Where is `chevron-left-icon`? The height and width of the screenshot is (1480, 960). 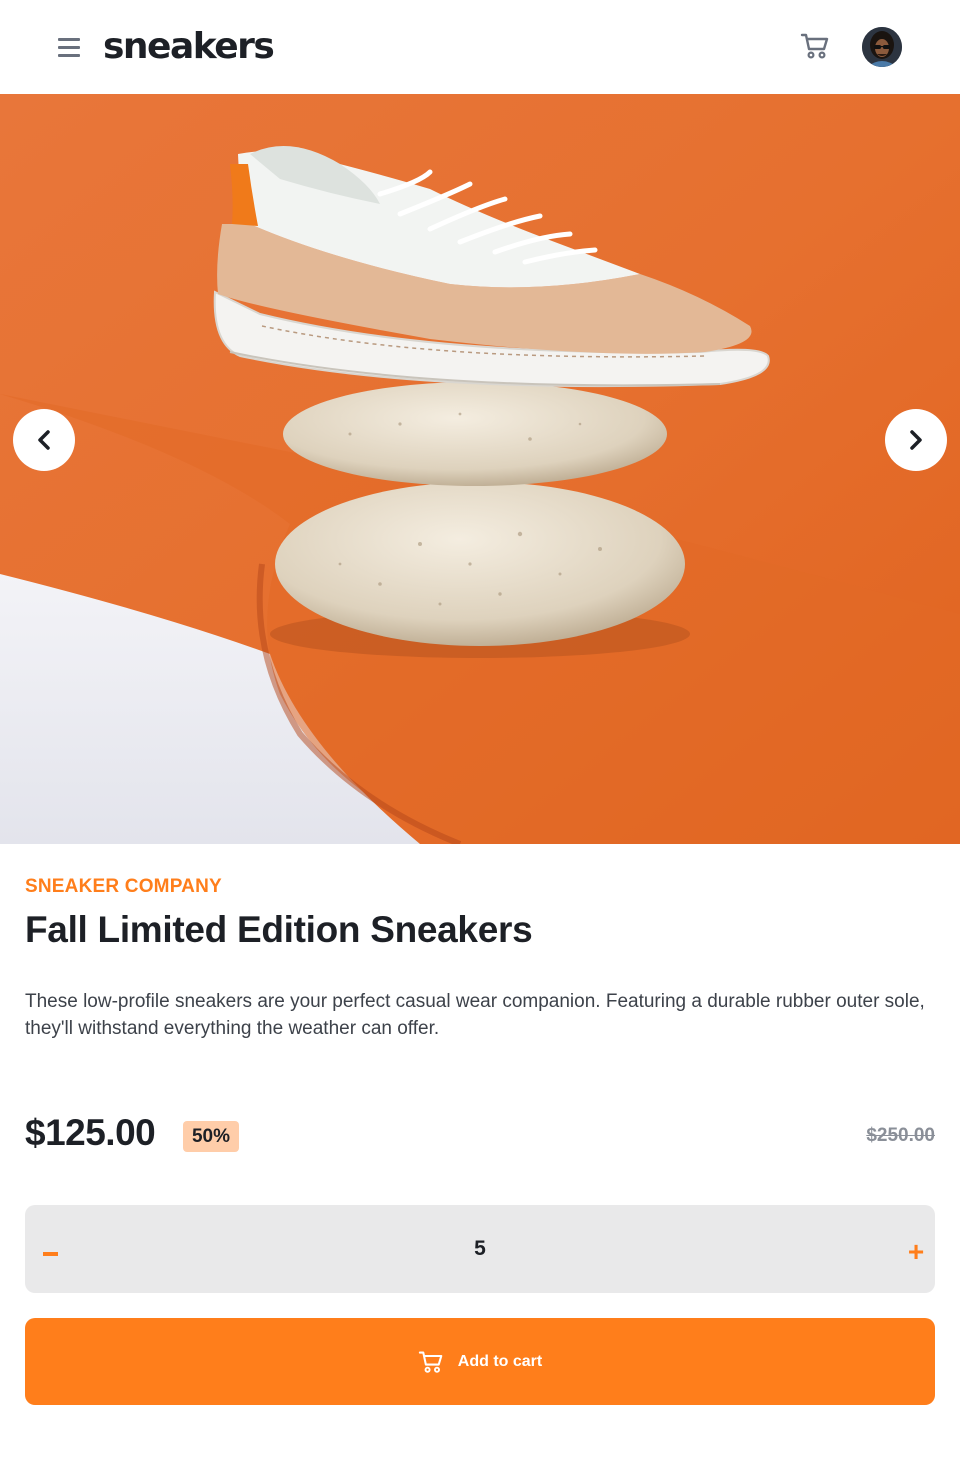 chevron-left-icon is located at coordinates (44, 440).